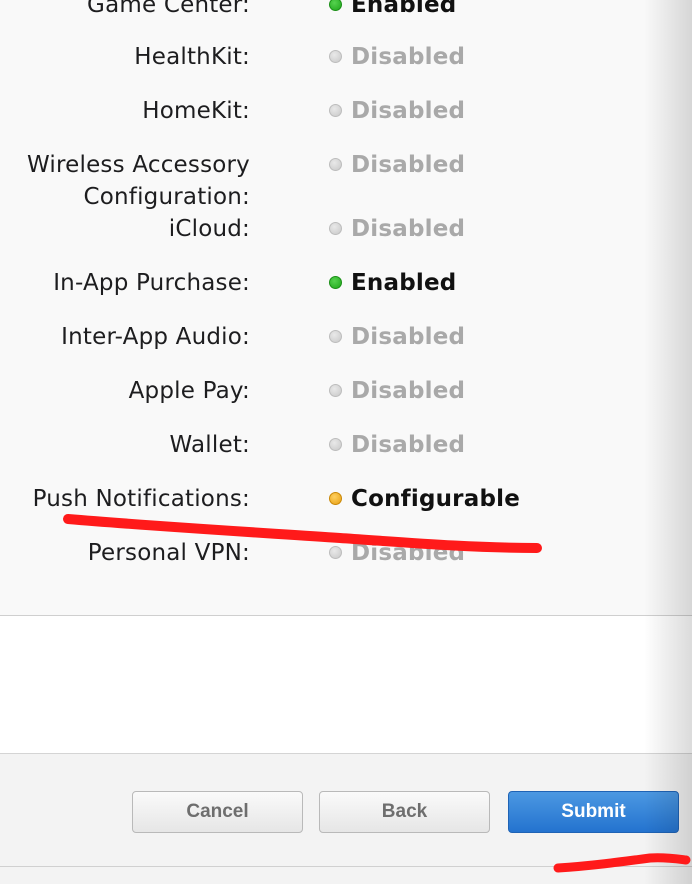 This screenshot has width=692, height=884. What do you see at coordinates (209, 229) in the screenshot?
I see `service-label: iCloud:` at bounding box center [209, 229].